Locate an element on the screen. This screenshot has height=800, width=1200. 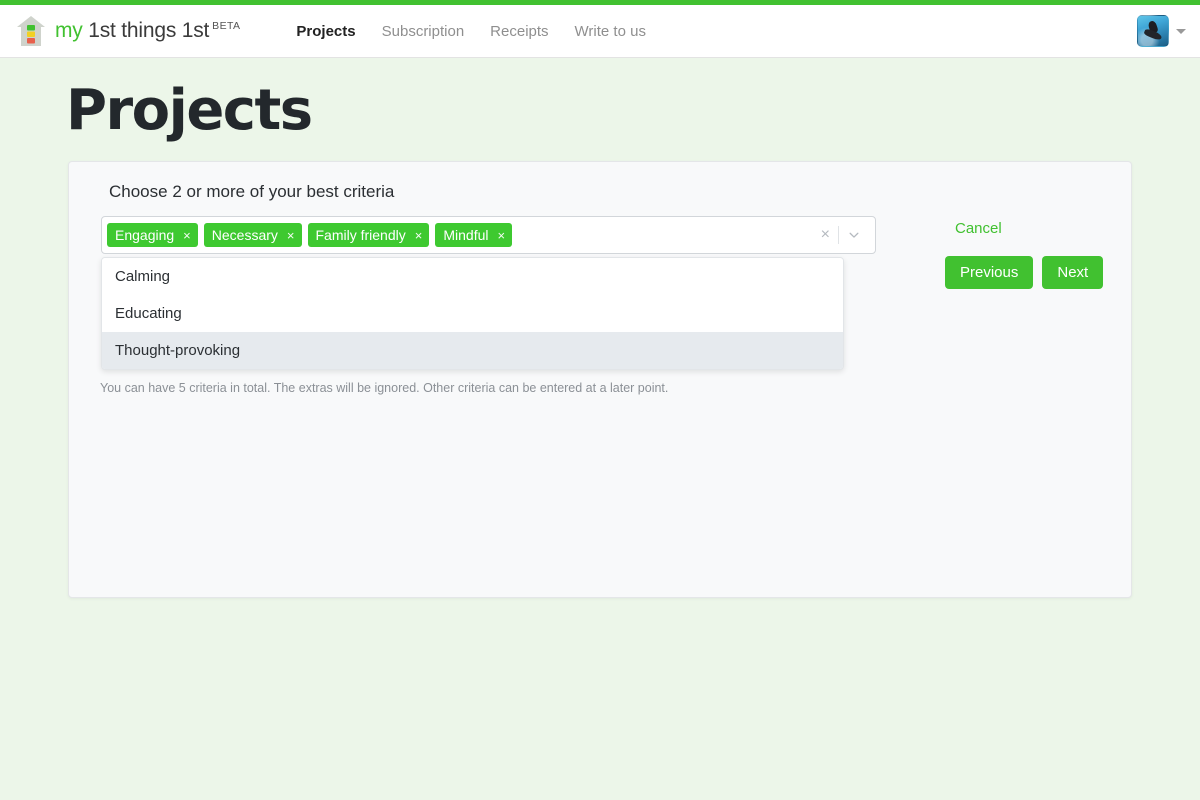
dropdown-chevron-down-icon is located at coordinates (854, 235).